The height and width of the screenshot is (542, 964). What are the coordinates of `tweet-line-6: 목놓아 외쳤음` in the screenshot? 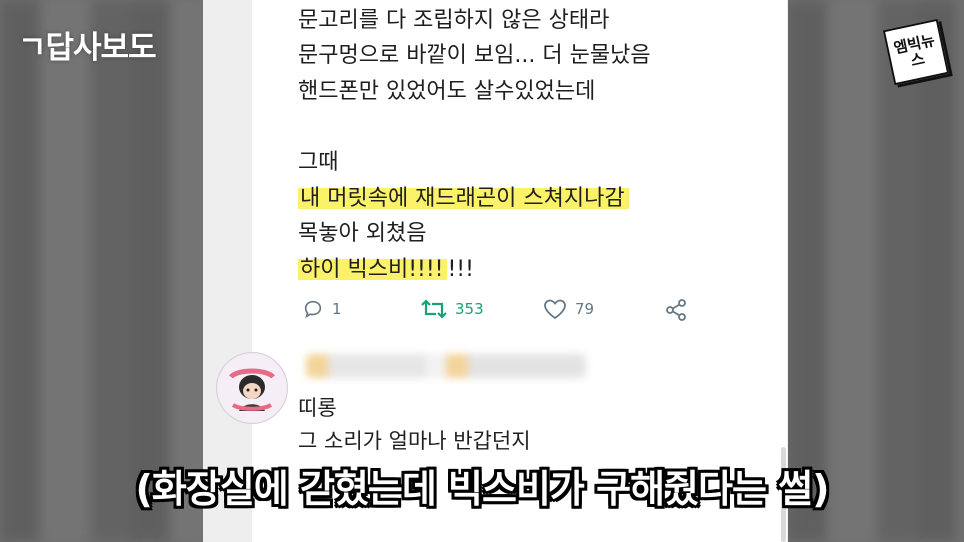 It's located at (362, 233).